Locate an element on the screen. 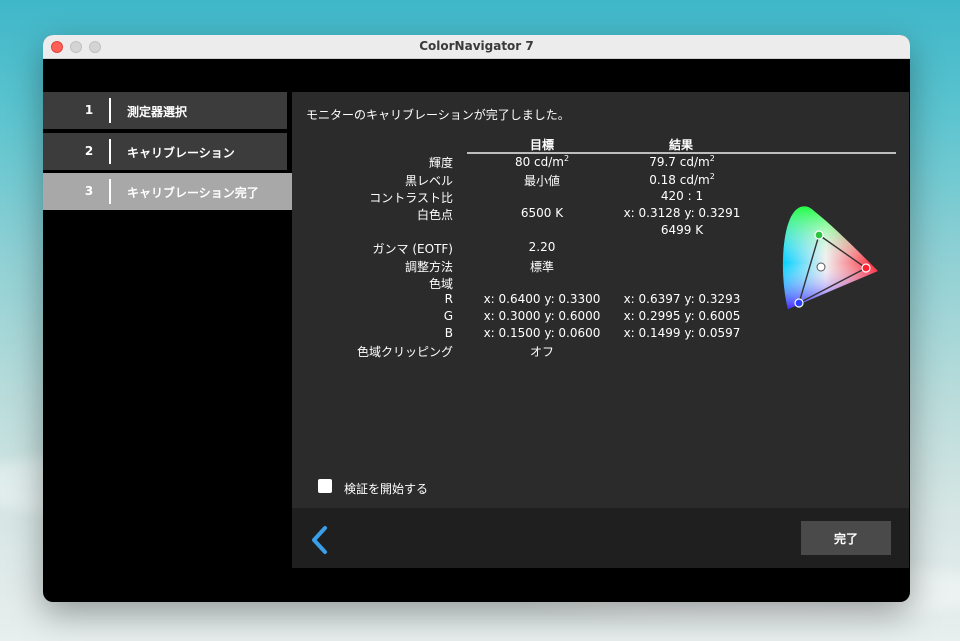 Image resolution: width=960 pixels, height=641 pixels. step-label: キャリブレーション完了 is located at coordinates (193, 193).